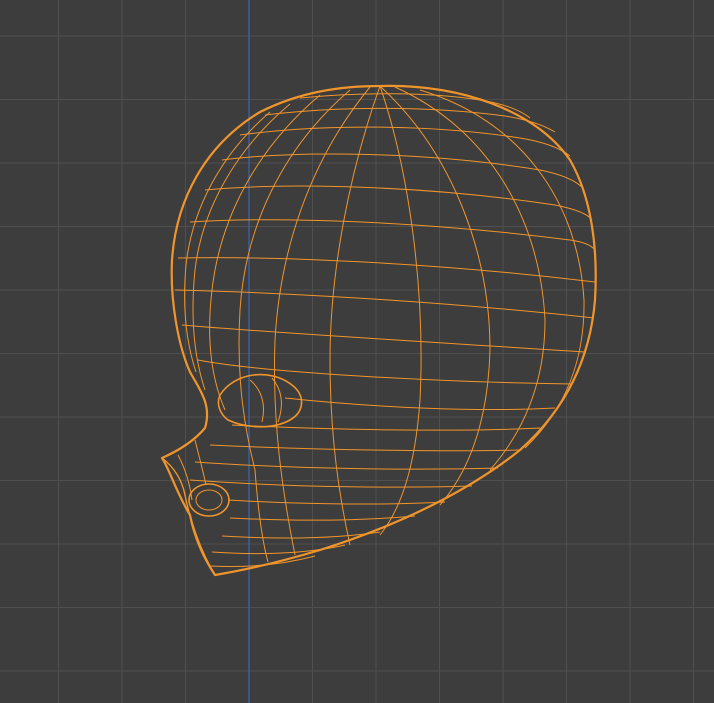  I want to click on eye-loop, so click(209, 500).